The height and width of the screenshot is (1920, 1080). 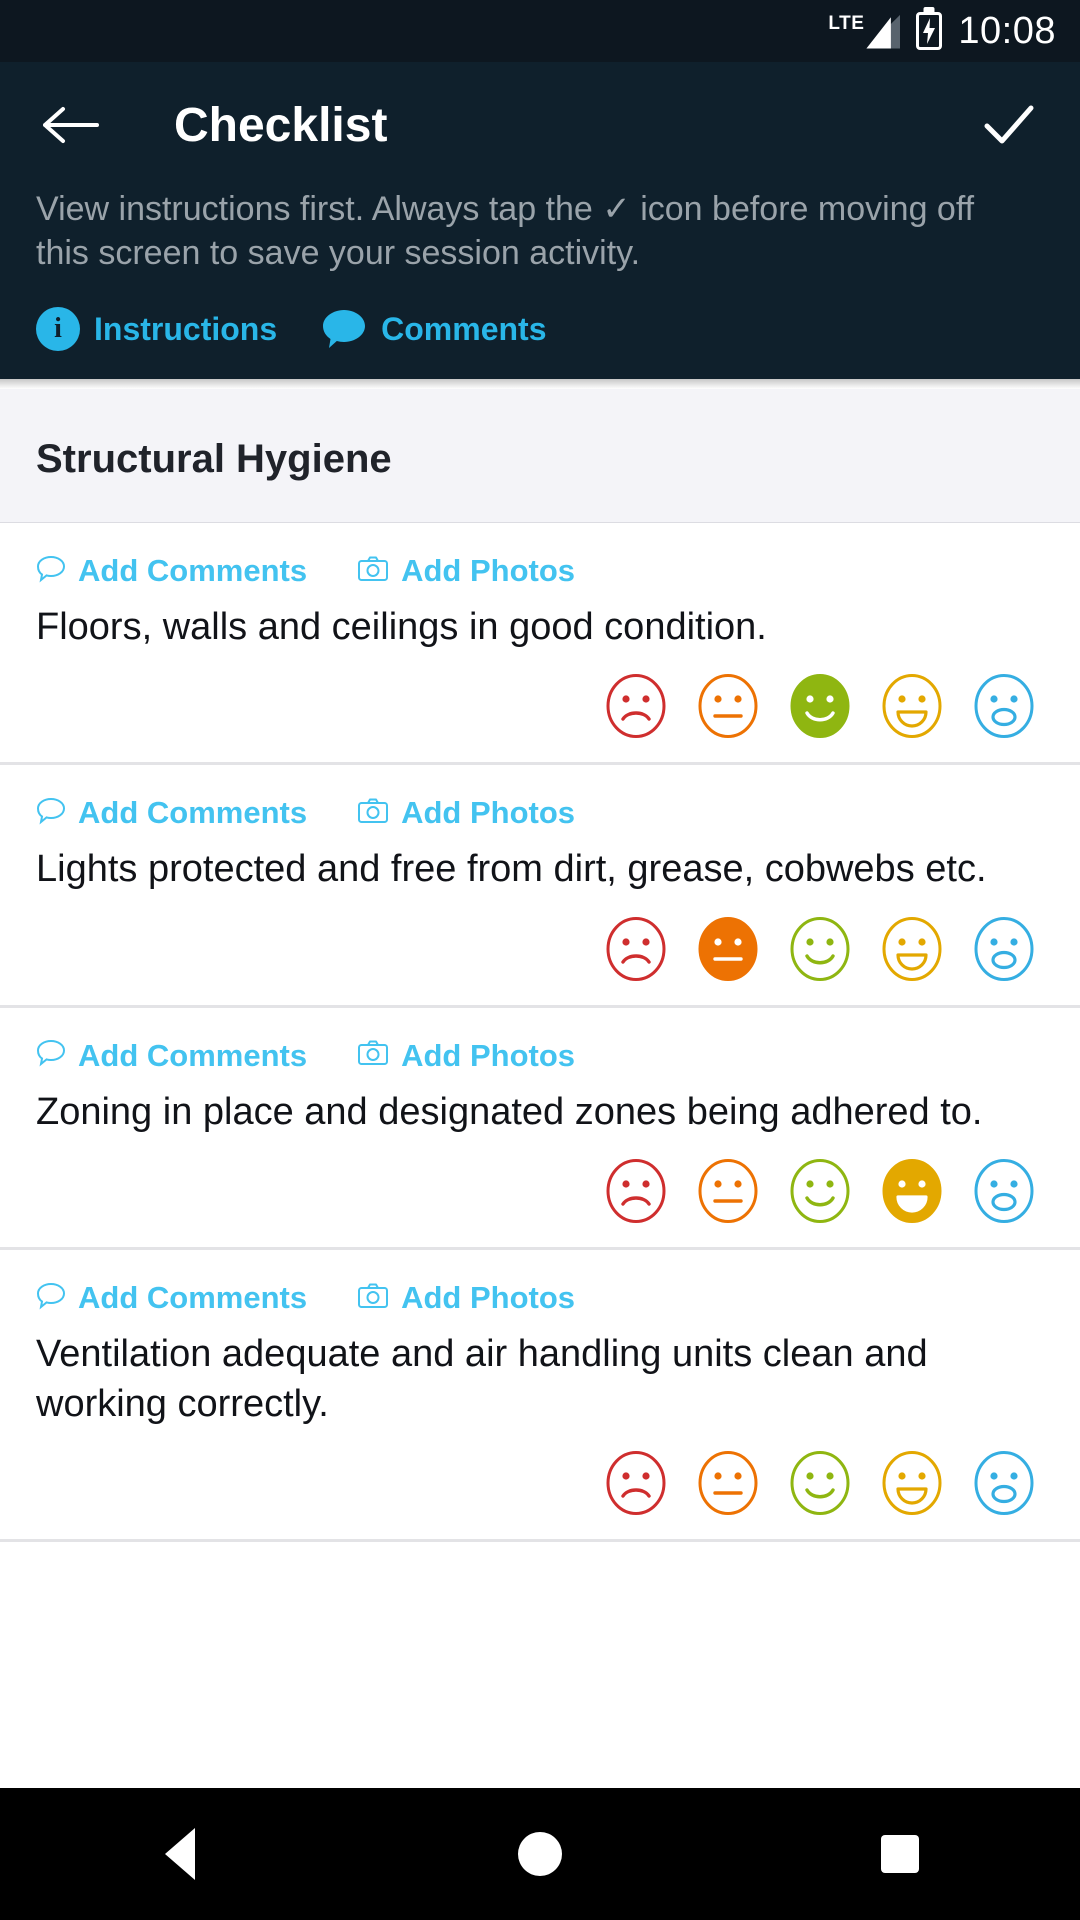 I want to click on rating-face-smile-selected, so click(x=820, y=706).